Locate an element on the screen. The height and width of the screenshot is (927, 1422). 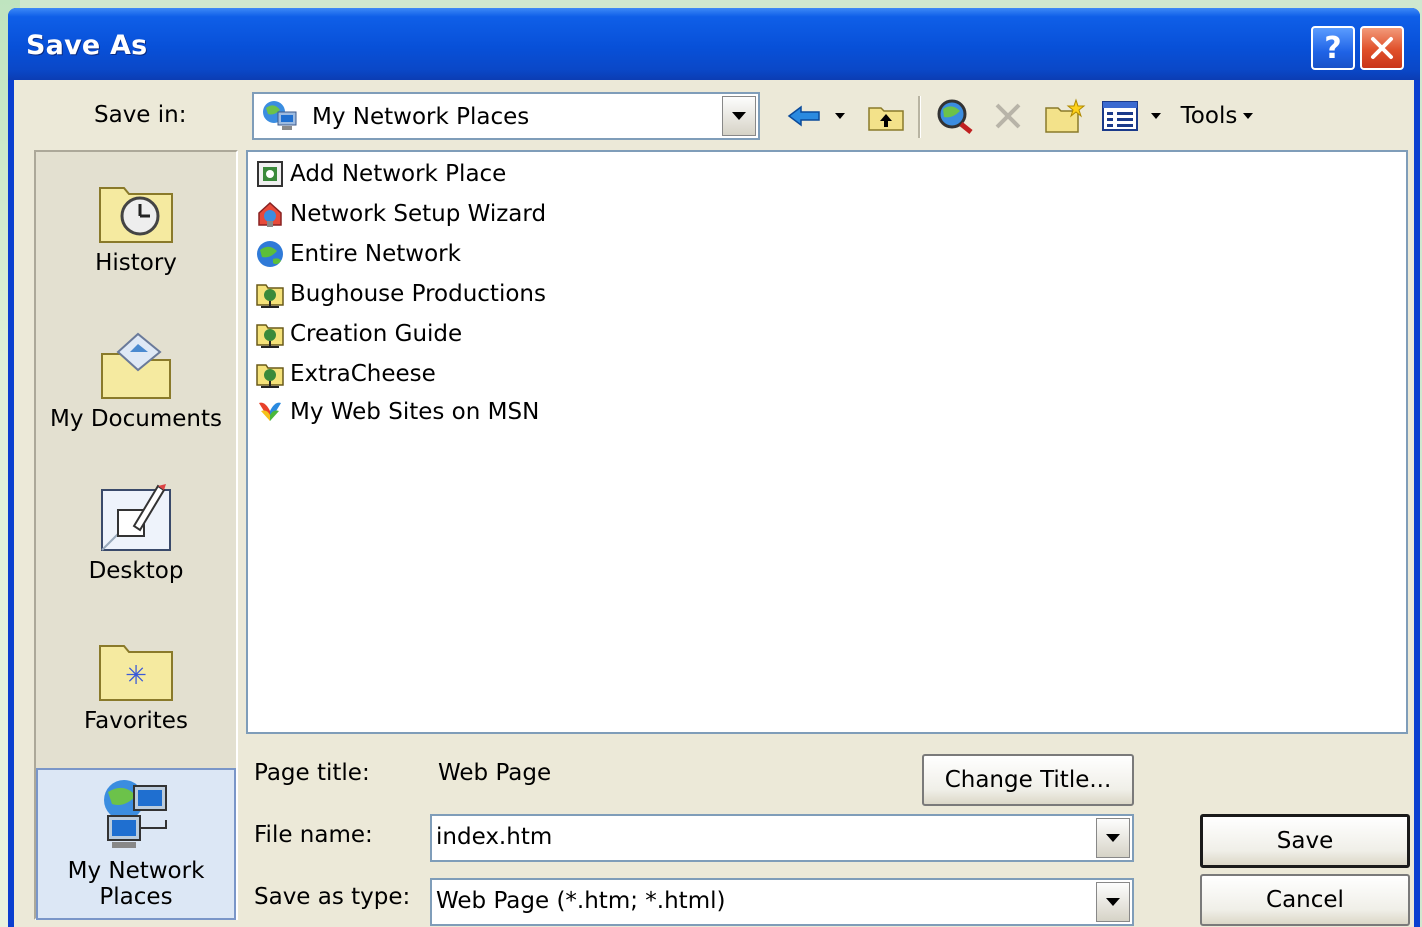
create-new-folder-button is located at coordinates (1065, 116).